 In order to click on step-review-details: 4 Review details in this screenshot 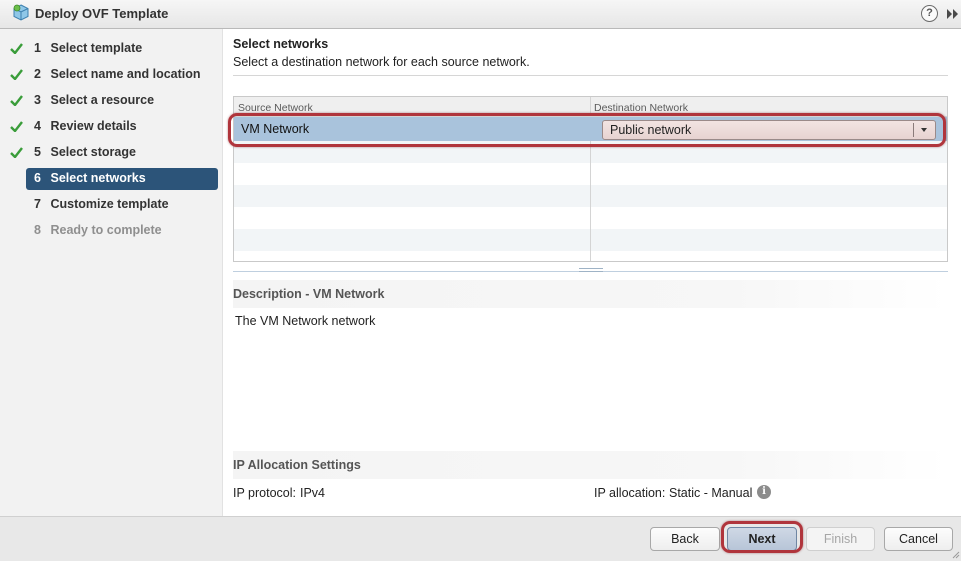, I will do `click(122, 127)`.